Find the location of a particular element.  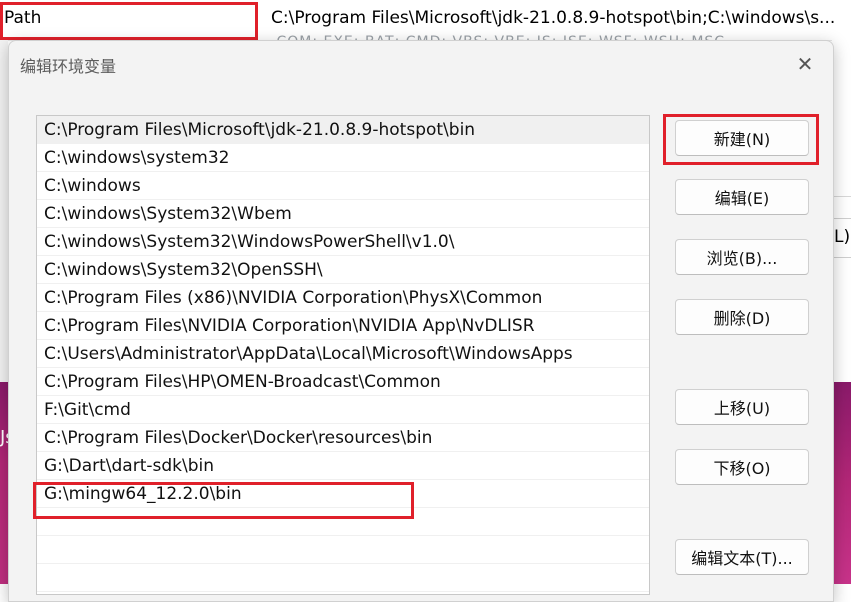

close-icon: ✕ is located at coordinates (805, 64).